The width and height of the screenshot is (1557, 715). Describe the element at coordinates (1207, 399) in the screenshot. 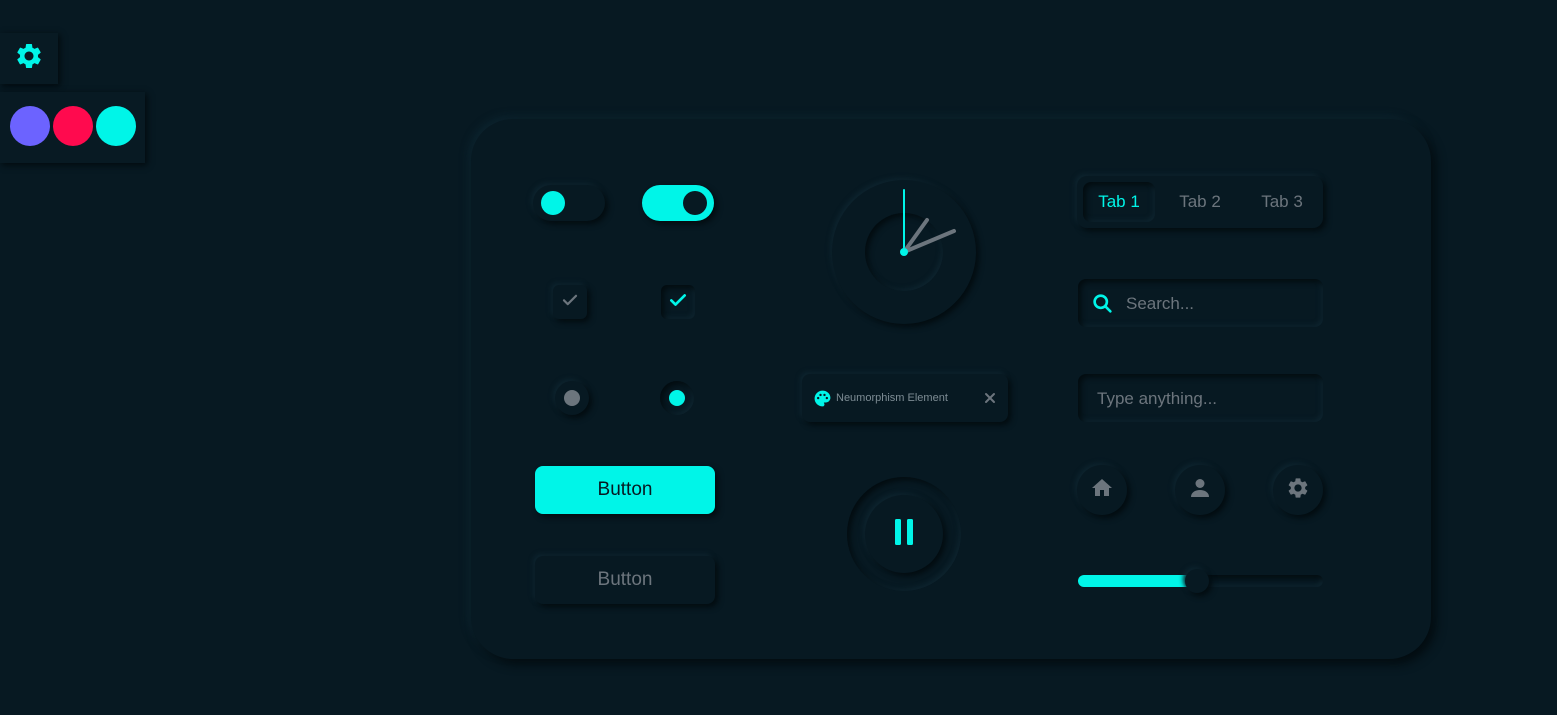

I see `text-input` at that location.